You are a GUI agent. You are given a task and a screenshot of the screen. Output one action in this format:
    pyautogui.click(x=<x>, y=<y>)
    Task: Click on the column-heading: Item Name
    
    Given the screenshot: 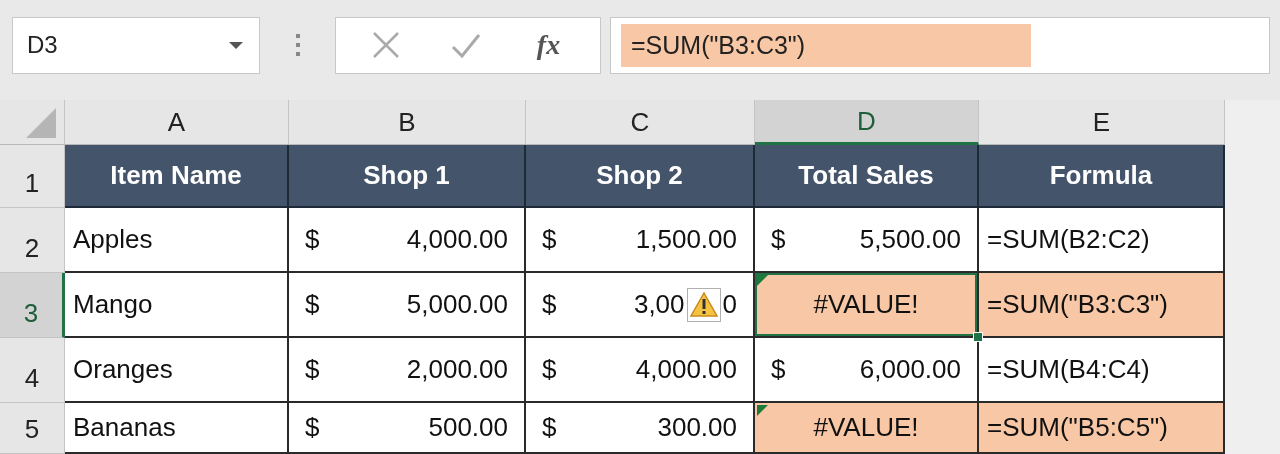 What is the action you would take?
    pyautogui.click(x=177, y=176)
    